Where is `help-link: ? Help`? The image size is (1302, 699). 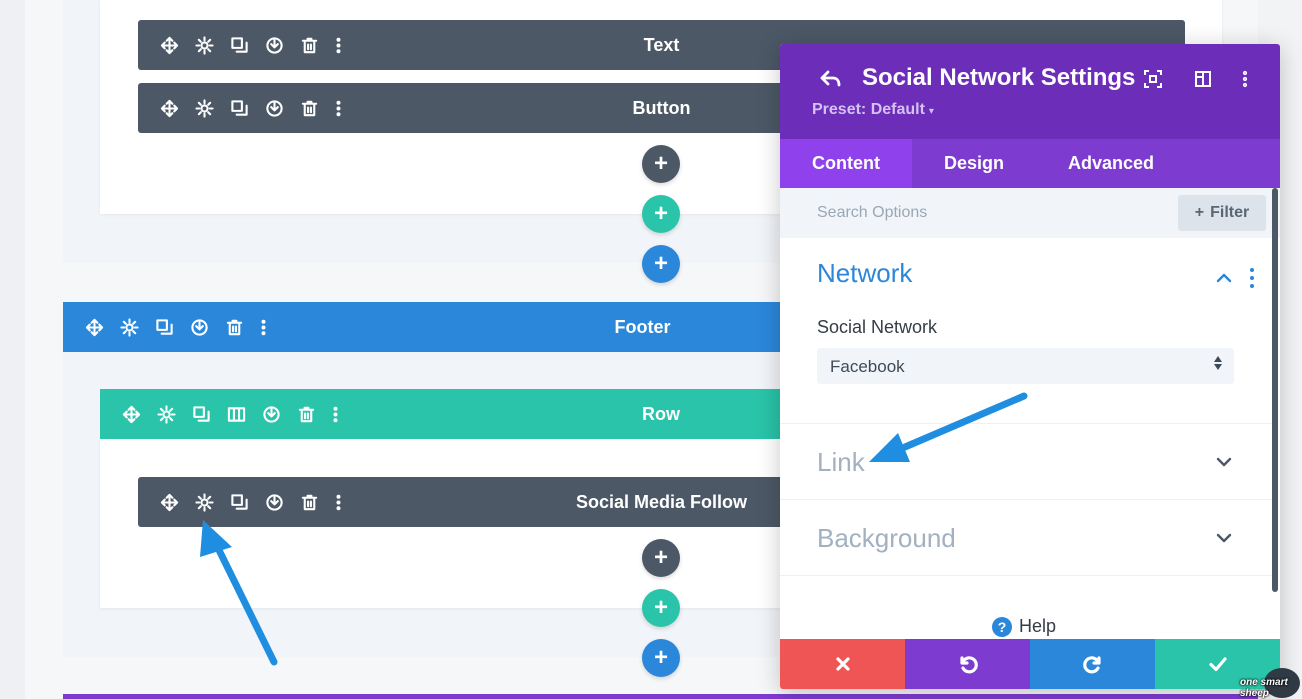
help-link: ? Help is located at coordinates (1024, 626).